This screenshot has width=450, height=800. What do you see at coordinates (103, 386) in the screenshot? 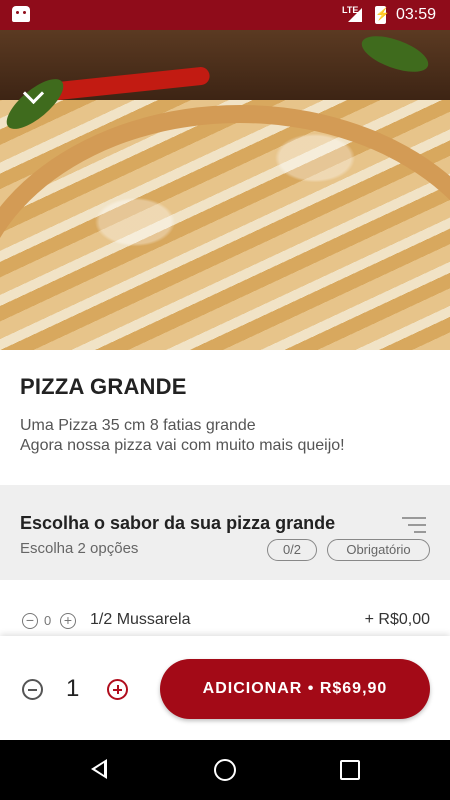
I see `product-title: PIZZA GRANDE` at bounding box center [103, 386].